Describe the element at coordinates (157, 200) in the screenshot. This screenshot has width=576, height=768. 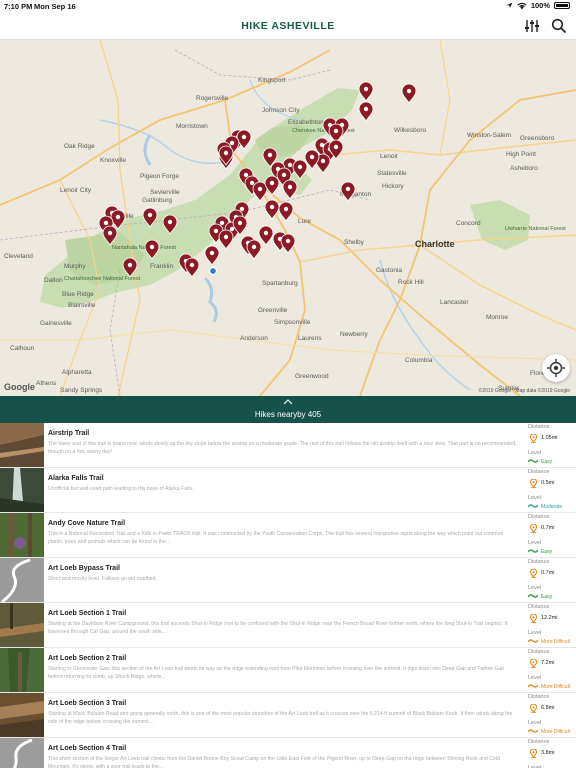
I see `map-place-label: Gatlinburg` at that location.